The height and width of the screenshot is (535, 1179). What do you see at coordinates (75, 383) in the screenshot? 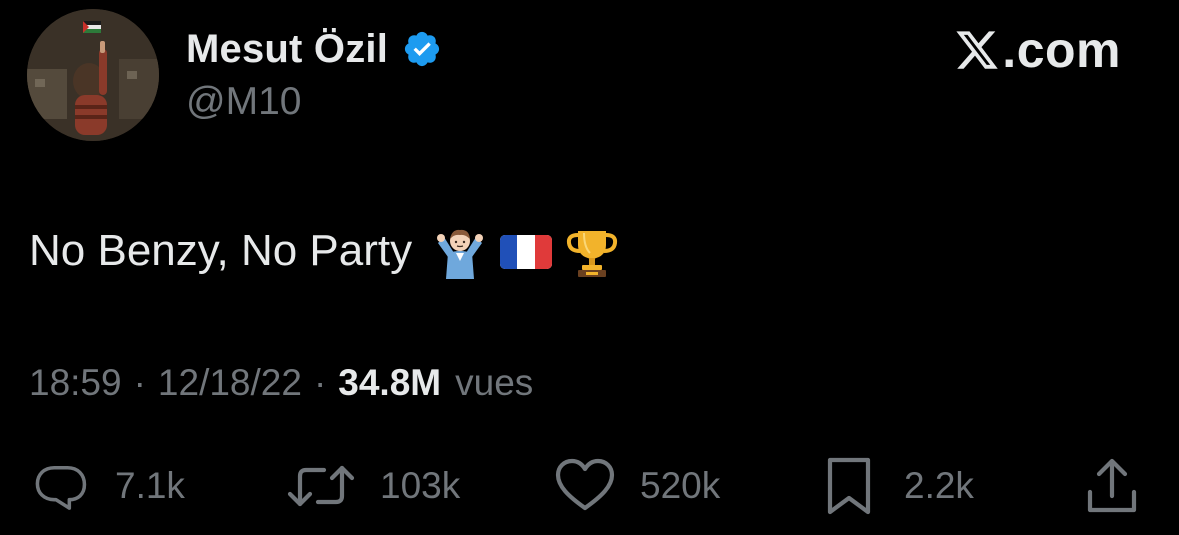
I see `tweet-time: 18:59` at bounding box center [75, 383].